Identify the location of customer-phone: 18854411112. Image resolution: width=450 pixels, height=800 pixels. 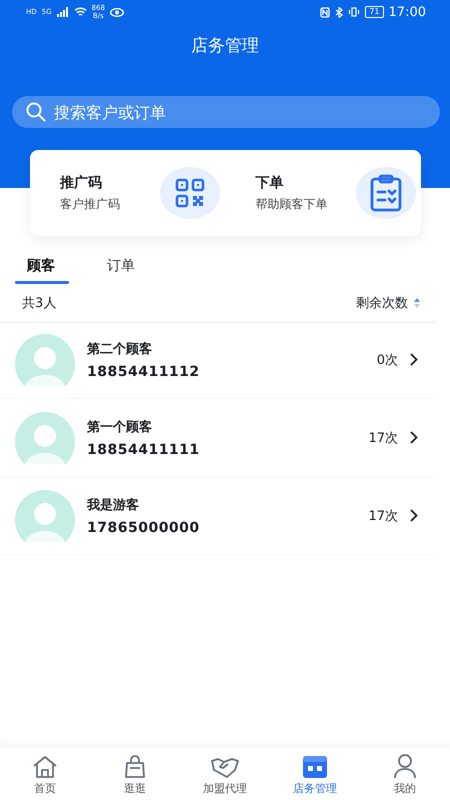
(144, 372).